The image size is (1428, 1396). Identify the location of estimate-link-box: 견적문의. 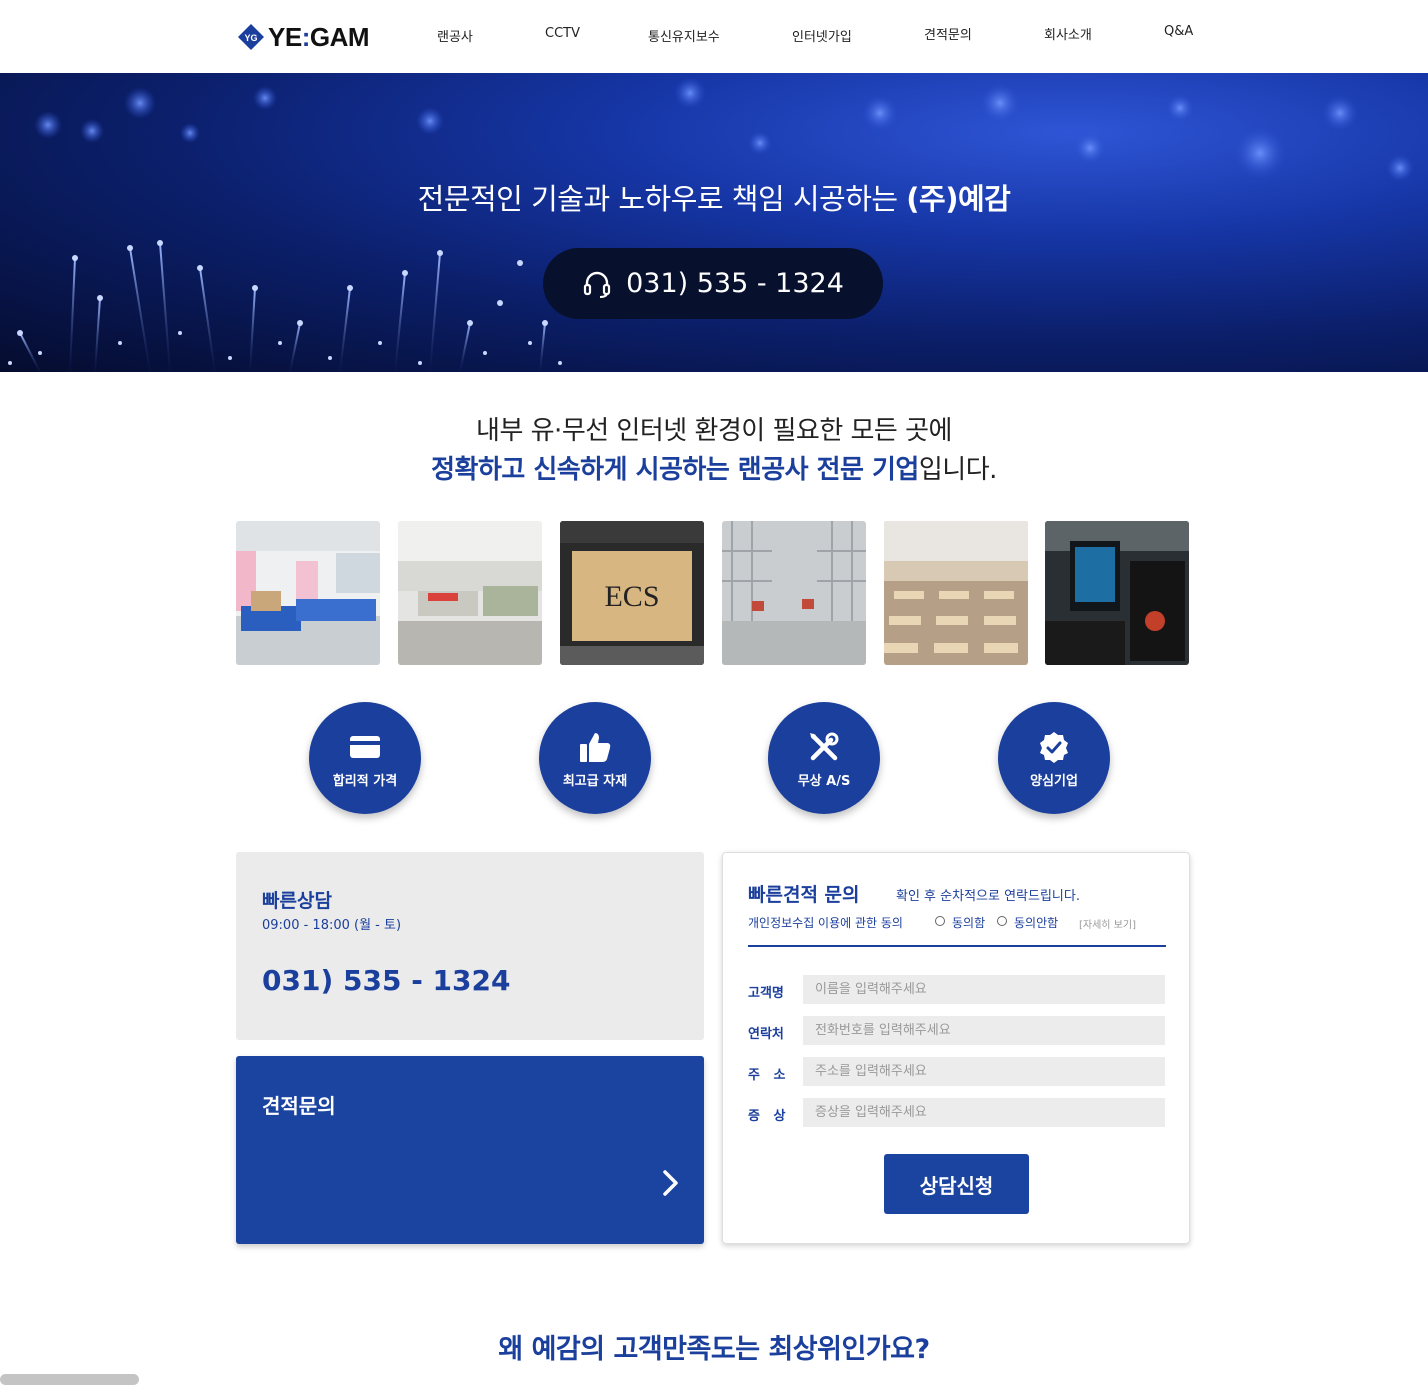
(470, 1150).